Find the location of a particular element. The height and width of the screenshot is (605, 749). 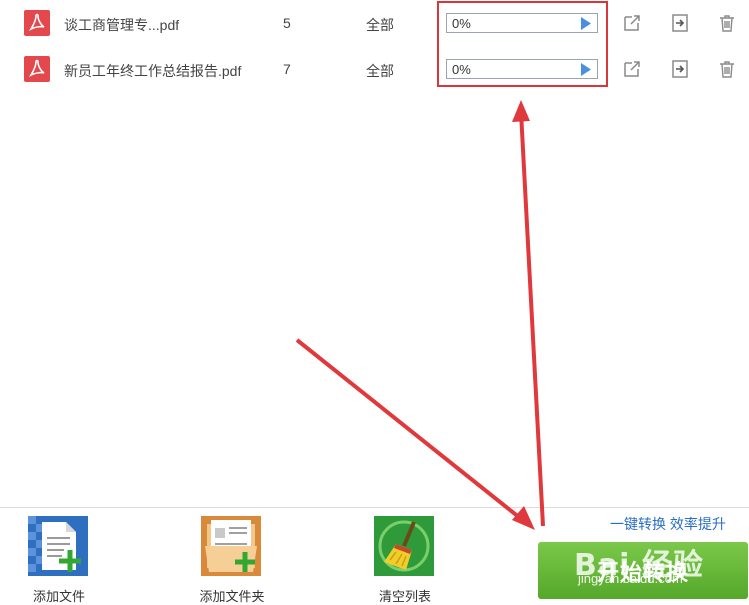

file-row: 谈工商管理专...pdf 5 全部 0% is located at coordinates (374, 24).